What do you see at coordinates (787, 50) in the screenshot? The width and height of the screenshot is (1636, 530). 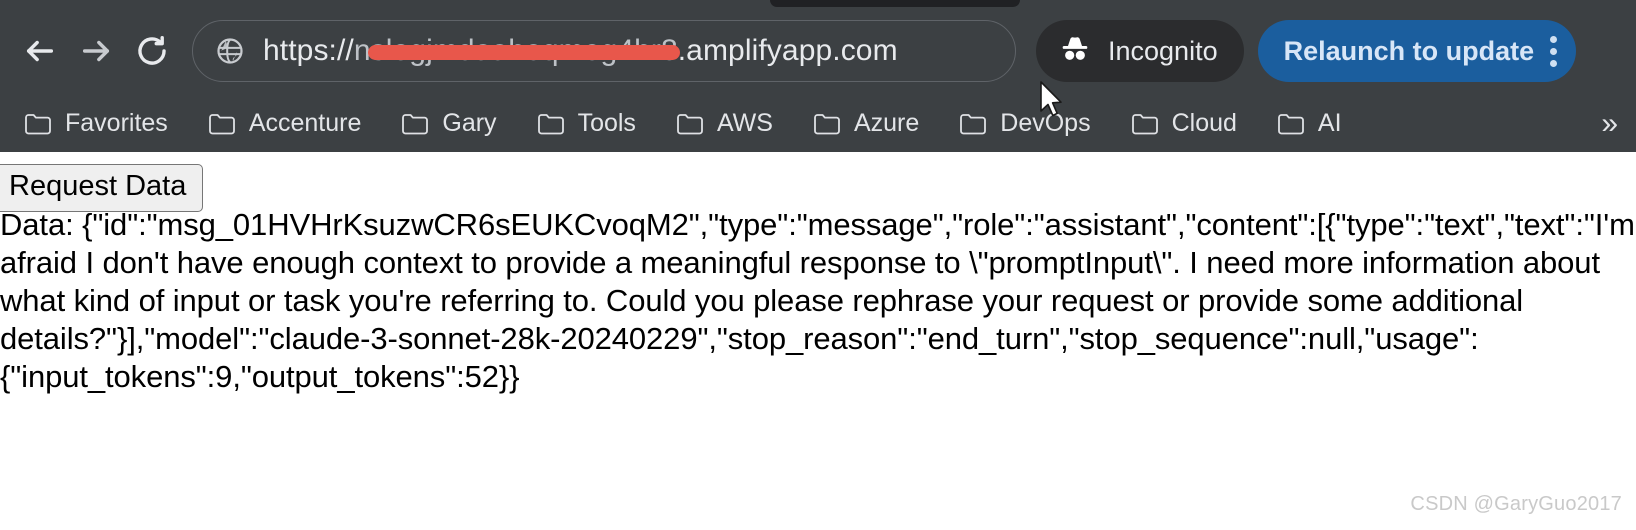 I see `url-domain-suffix: .amplifyapp.com` at bounding box center [787, 50].